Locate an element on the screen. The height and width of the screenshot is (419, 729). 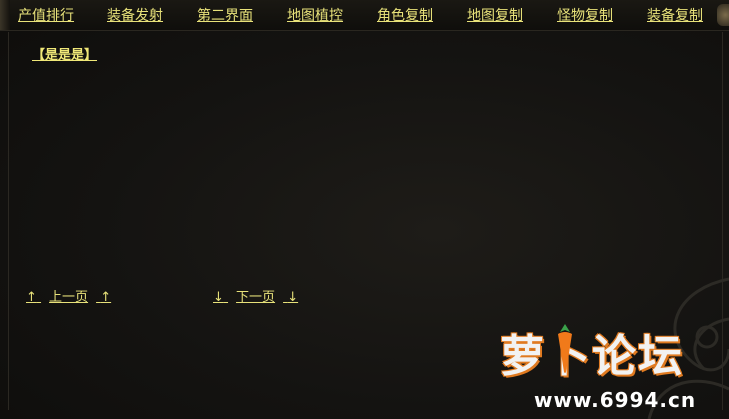
menu-item-character-copy: 角色复制 is located at coordinates (405, 15).